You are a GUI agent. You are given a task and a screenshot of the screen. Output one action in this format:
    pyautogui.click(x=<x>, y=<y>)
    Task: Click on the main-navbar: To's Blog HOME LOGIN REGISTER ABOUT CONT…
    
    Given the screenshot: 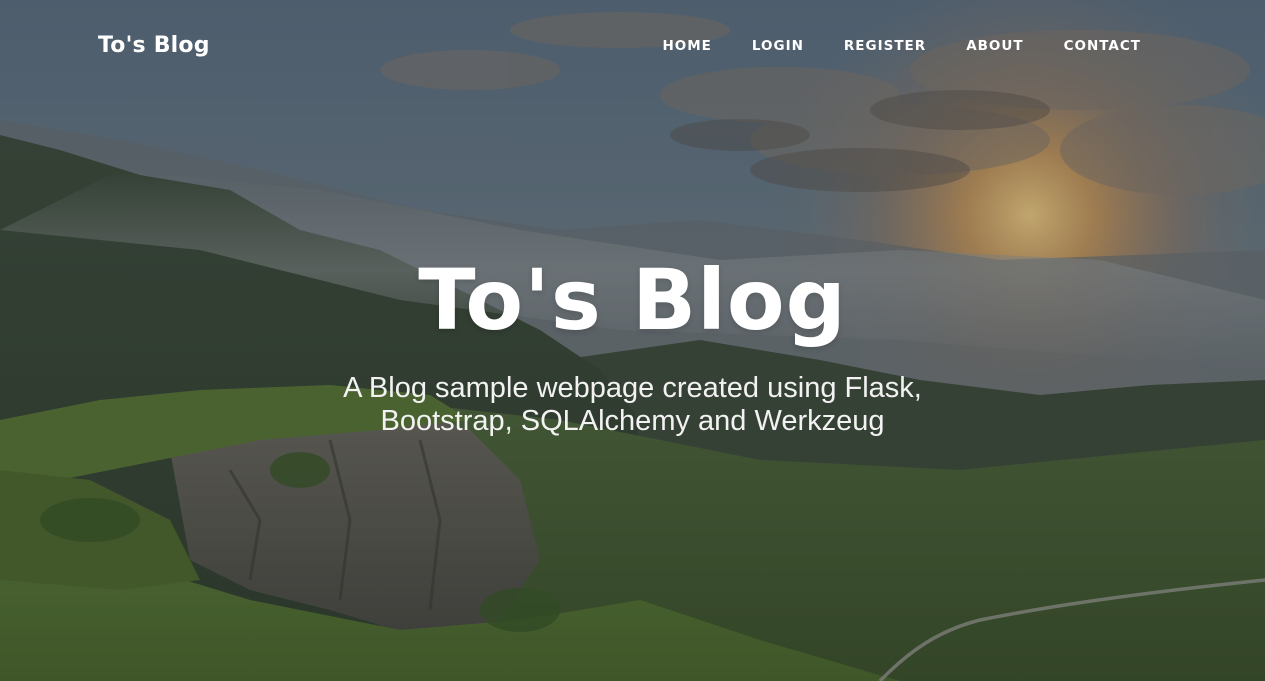 What is the action you would take?
    pyautogui.click(x=632, y=48)
    